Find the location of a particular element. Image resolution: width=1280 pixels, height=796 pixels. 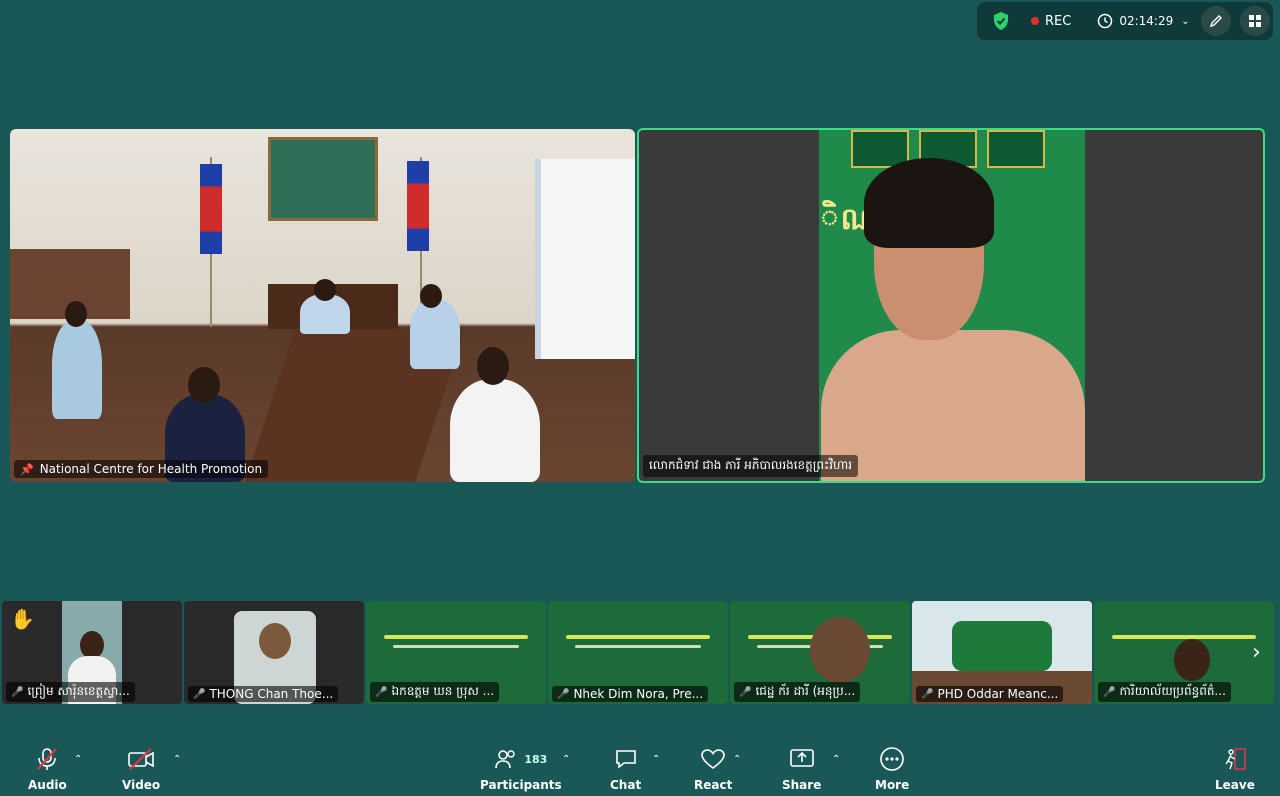

clock-icon is located at coordinates (1105, 21).